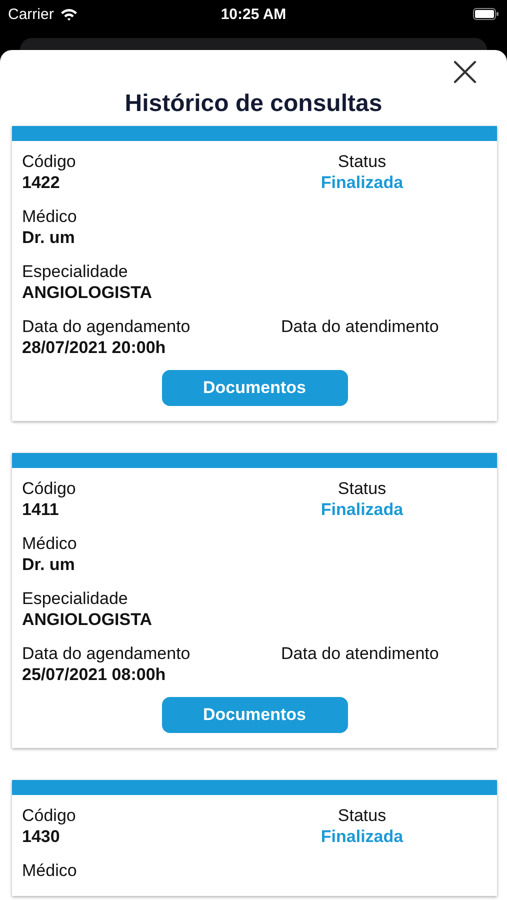  Describe the element at coordinates (253, 14) in the screenshot. I see `clock-time: 10:25 AM` at that location.